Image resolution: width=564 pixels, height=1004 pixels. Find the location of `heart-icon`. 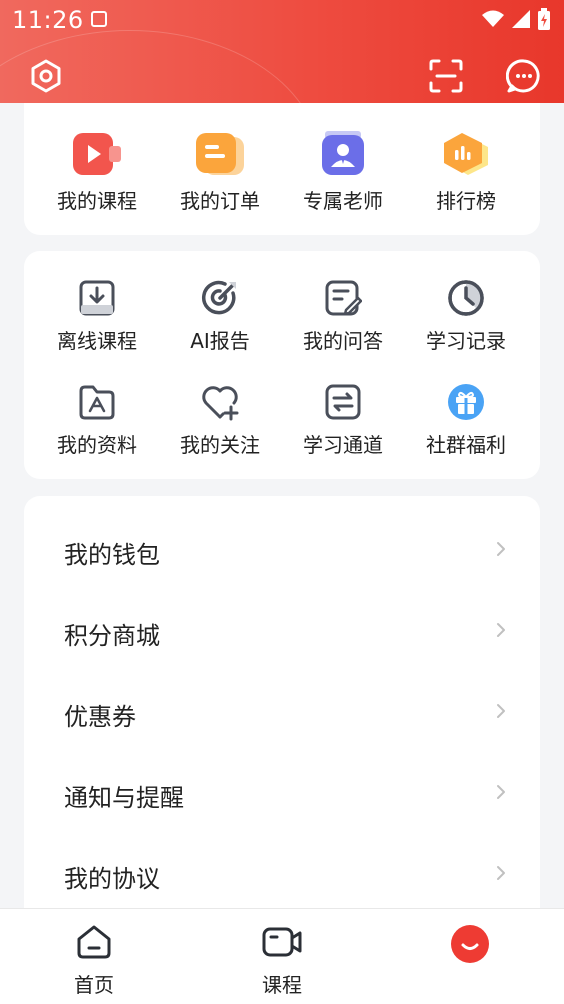

heart-icon is located at coordinates (220, 403).